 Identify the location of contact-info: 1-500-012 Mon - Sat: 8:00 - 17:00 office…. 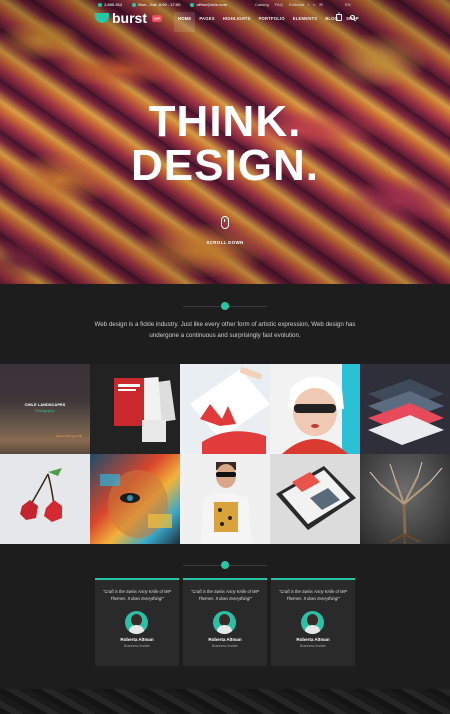
(162, 4).